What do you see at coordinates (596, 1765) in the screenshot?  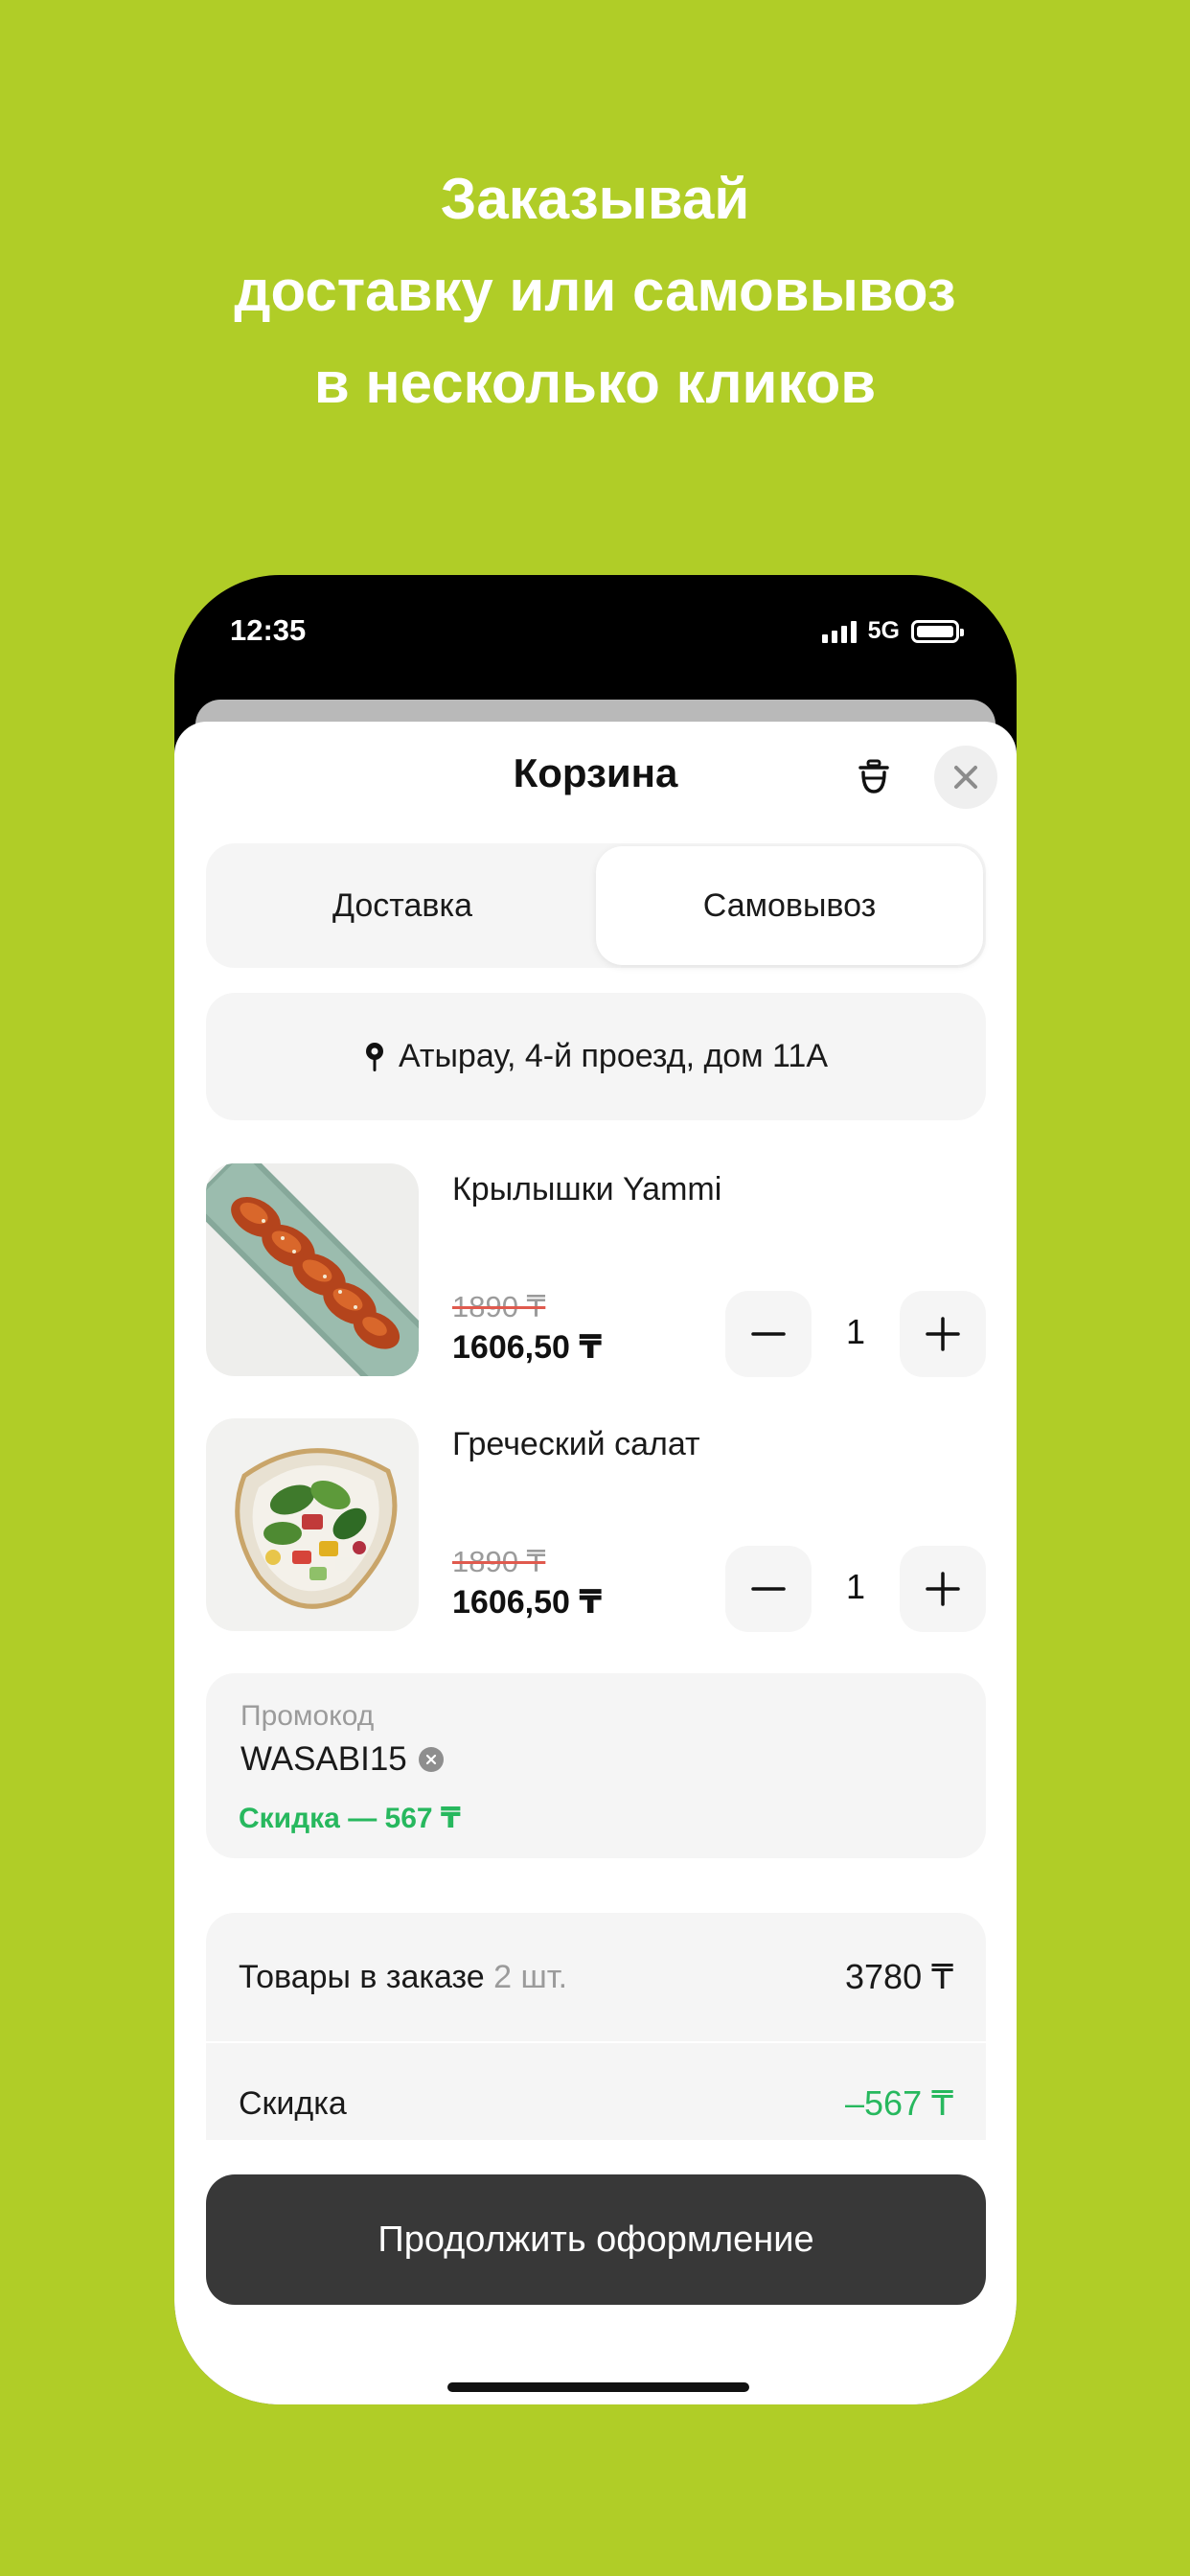 I see `promo-code-field: Промокод WASABI15 Скидка — 567 ₸` at bounding box center [596, 1765].